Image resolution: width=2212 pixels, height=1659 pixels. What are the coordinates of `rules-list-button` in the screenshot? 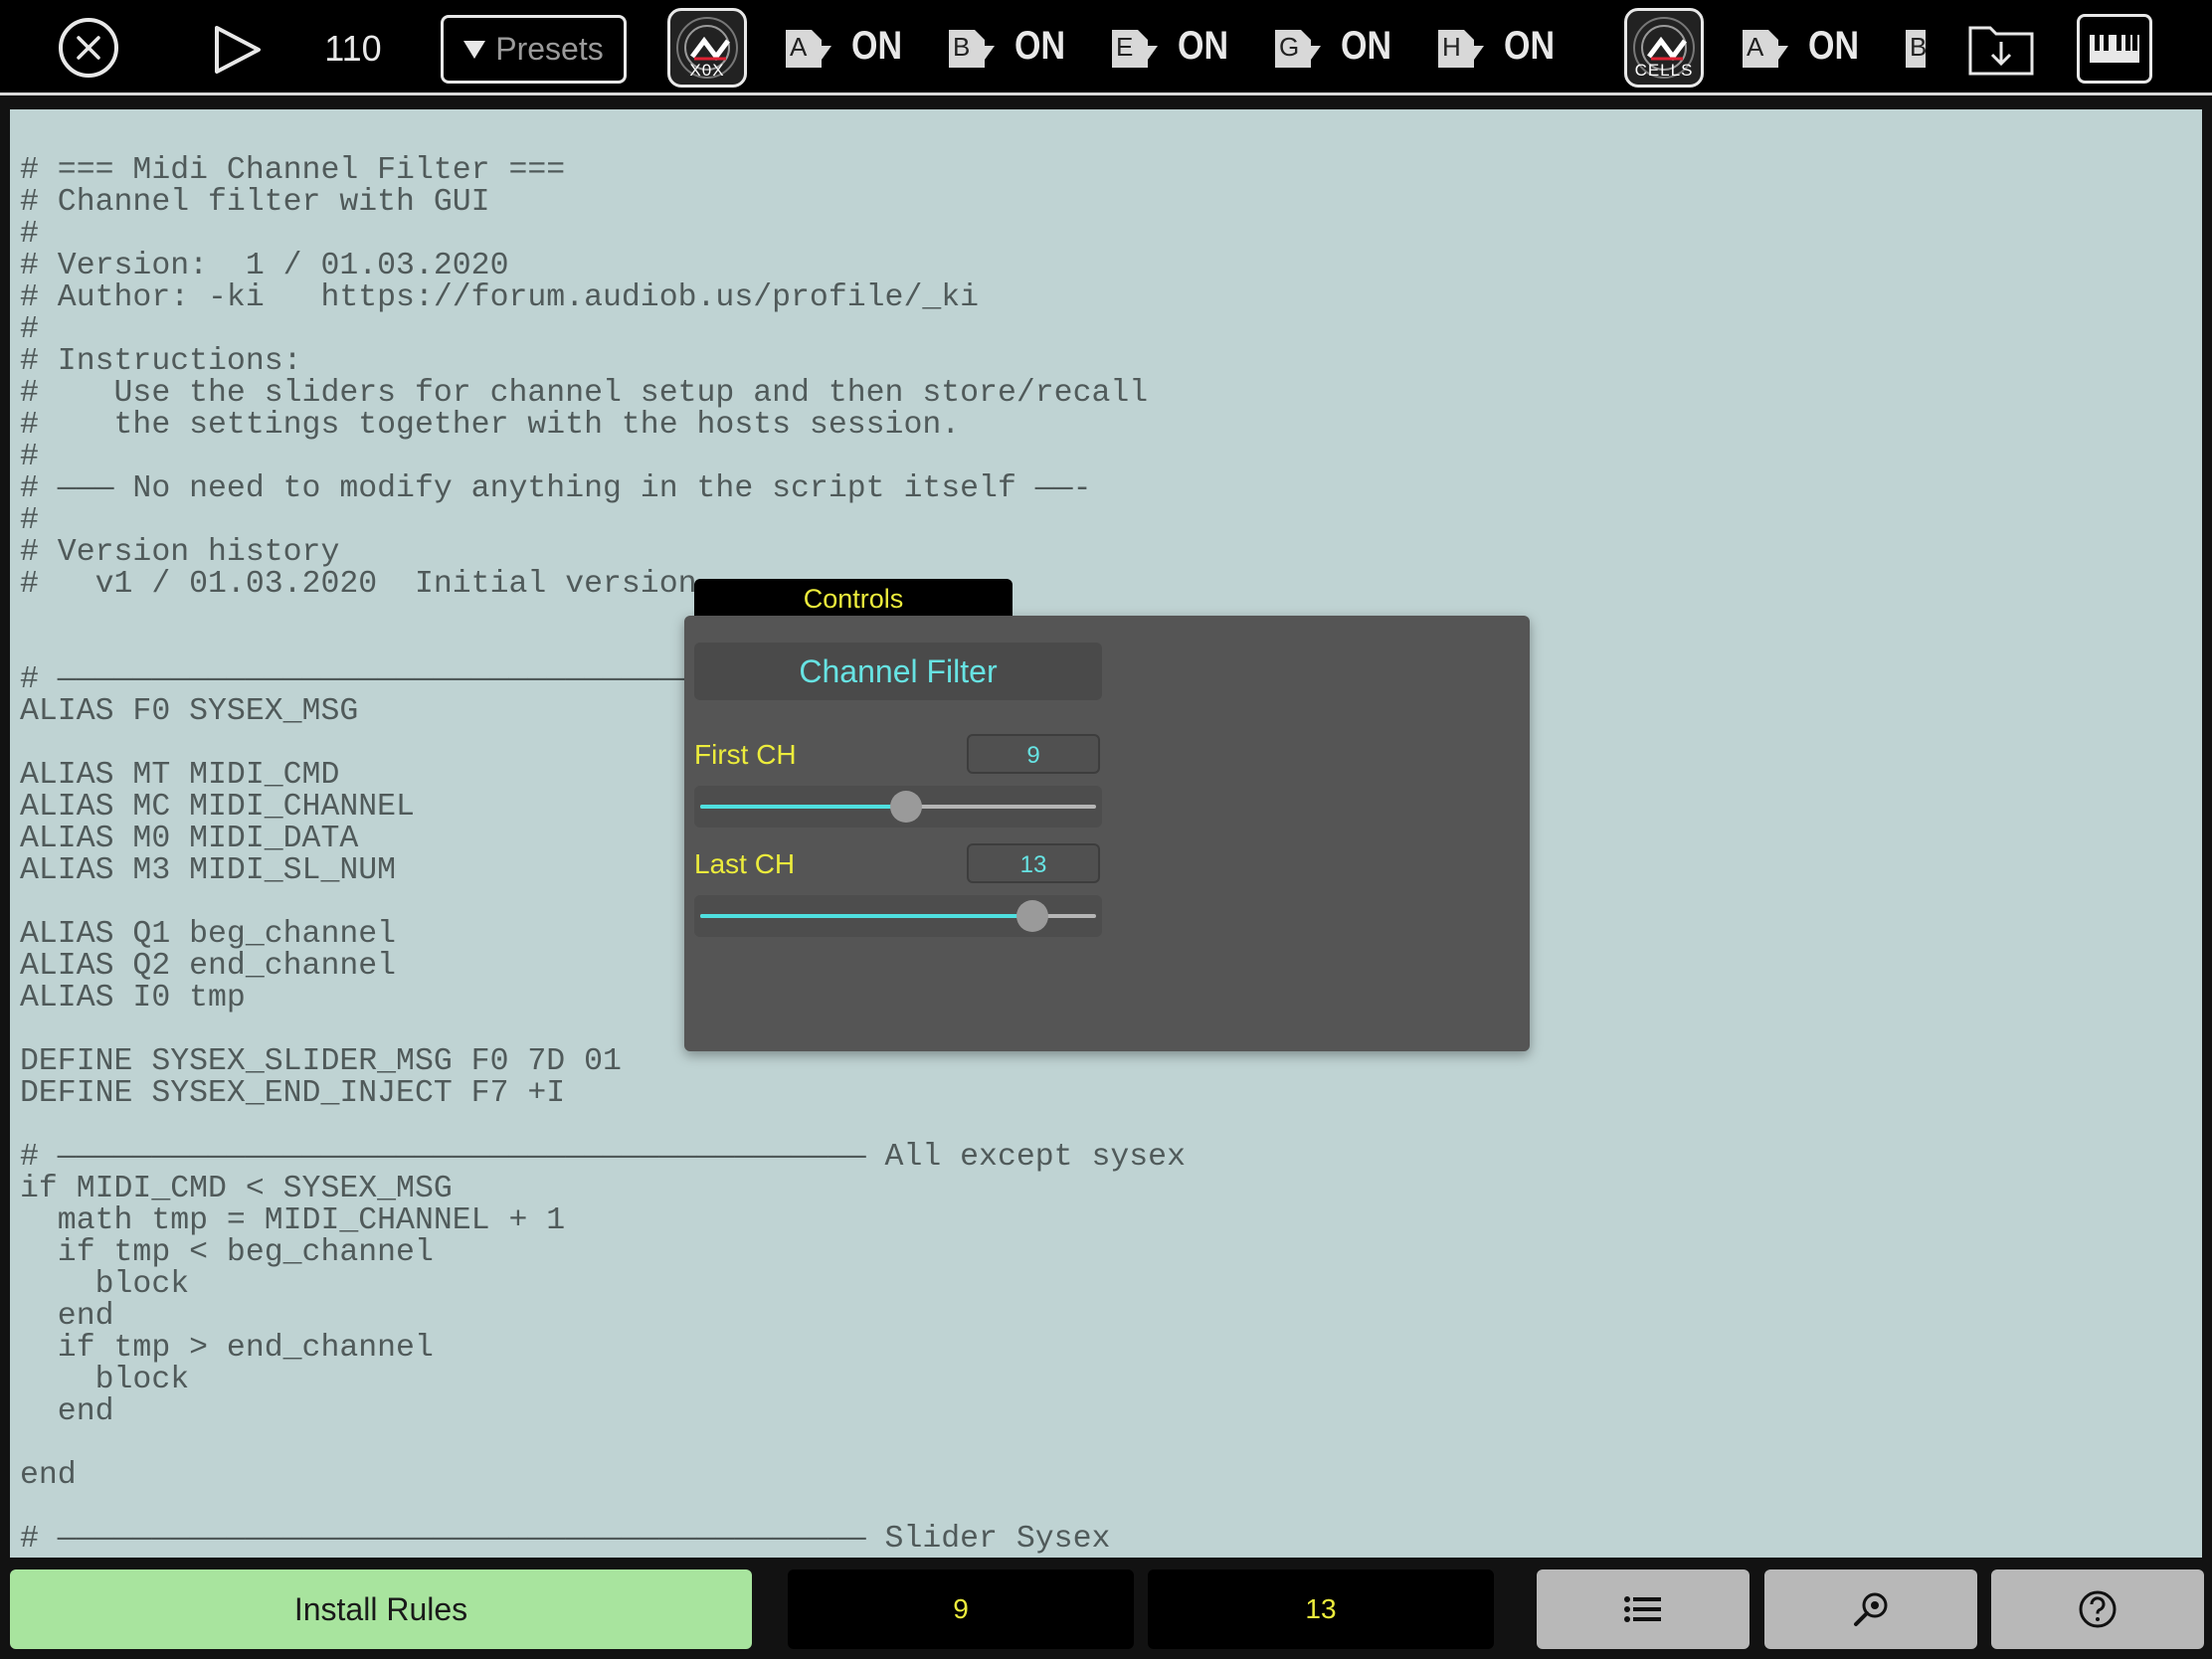 It's located at (1643, 1609).